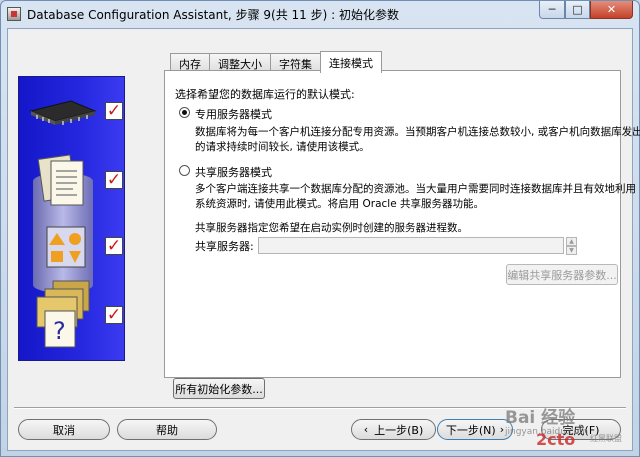 The image size is (640, 457). I want to click on back-arrow-icon: ‹, so click(366, 429).